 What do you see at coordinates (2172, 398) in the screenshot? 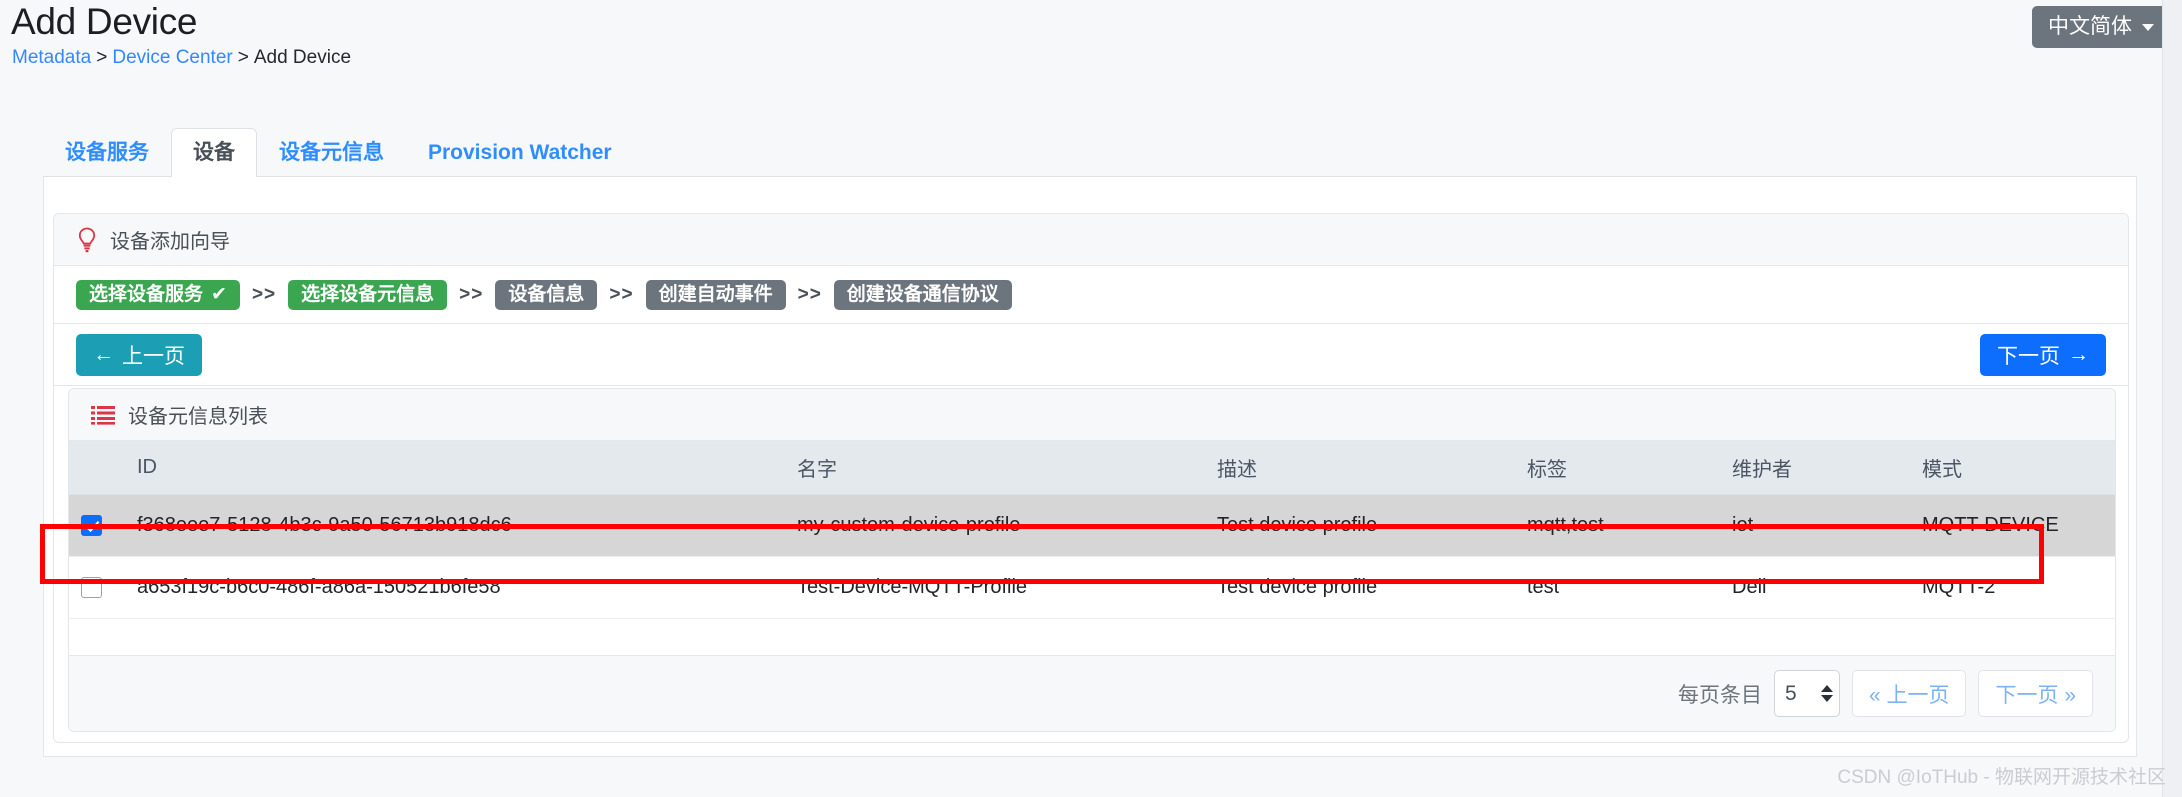
I see `page-scrollbar` at bounding box center [2172, 398].